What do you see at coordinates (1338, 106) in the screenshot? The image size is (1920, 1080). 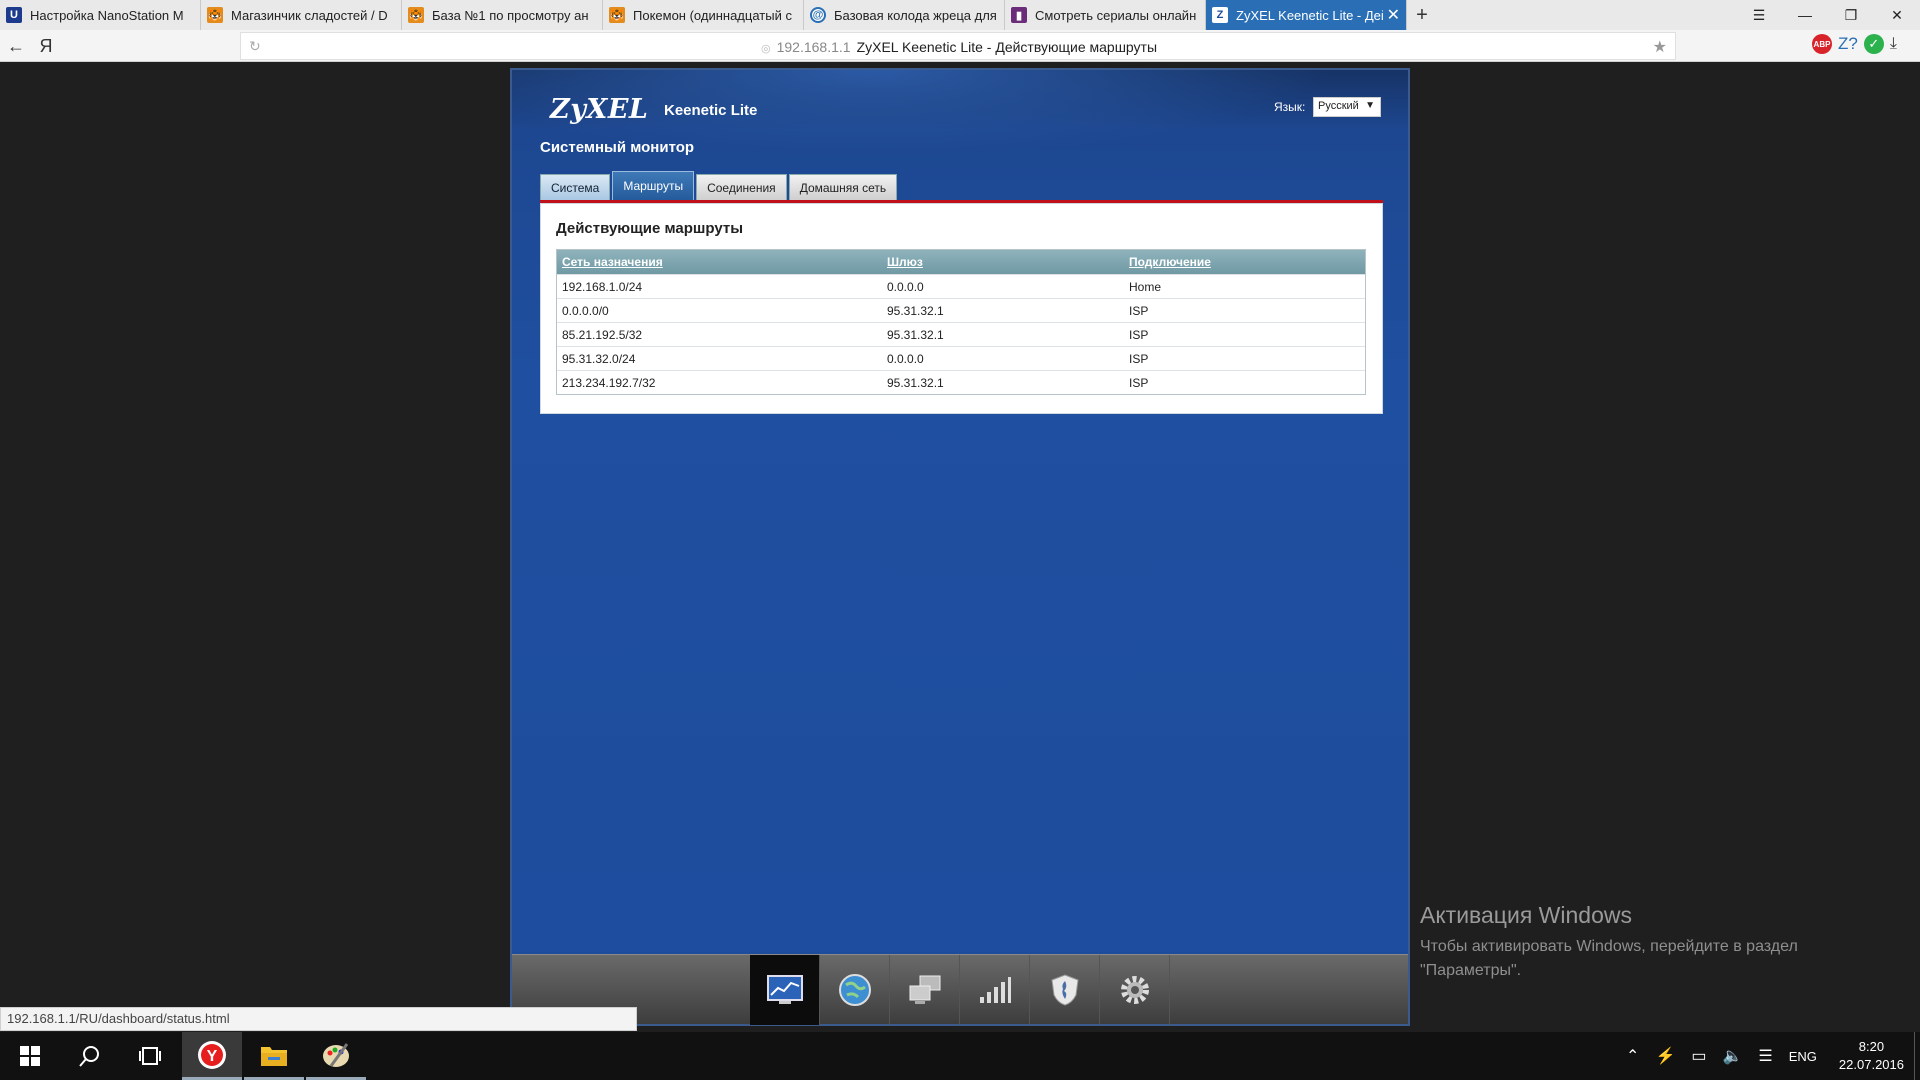 I see `language-value: Русский` at bounding box center [1338, 106].